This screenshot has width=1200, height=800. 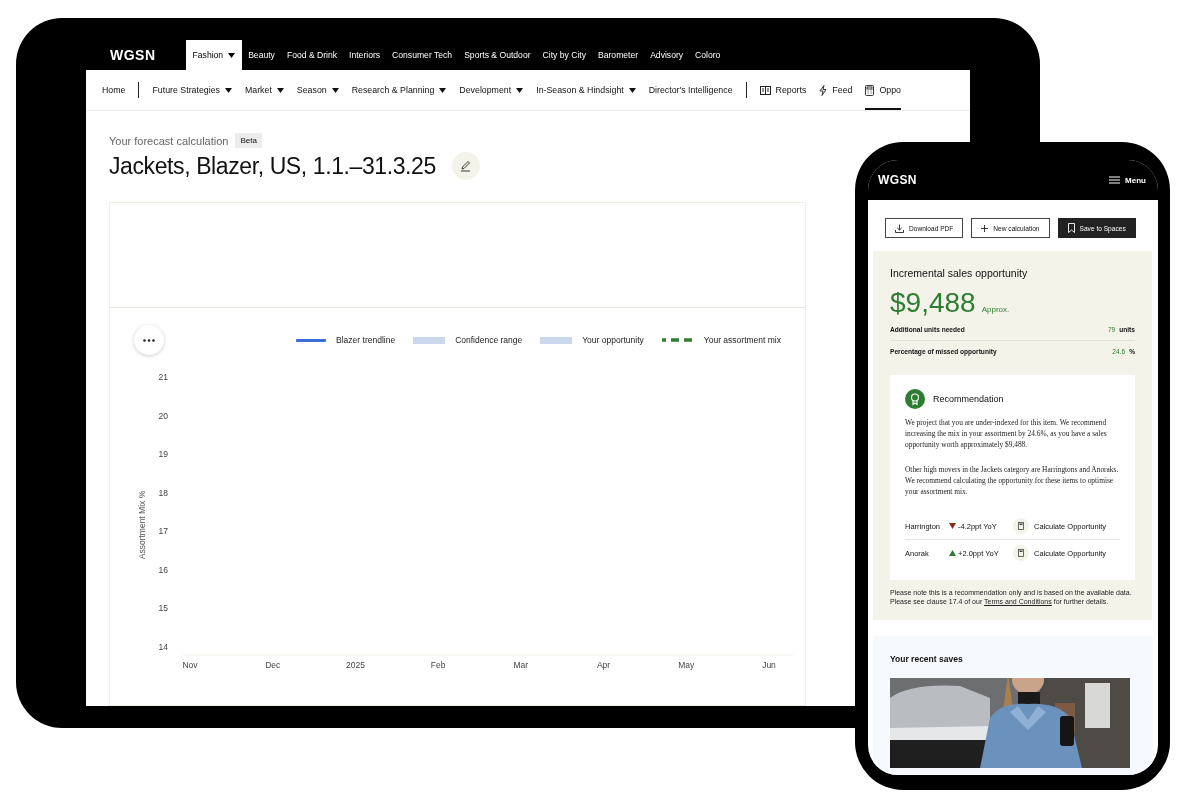 I want to click on tick-label: 2025, so click(x=355, y=665).